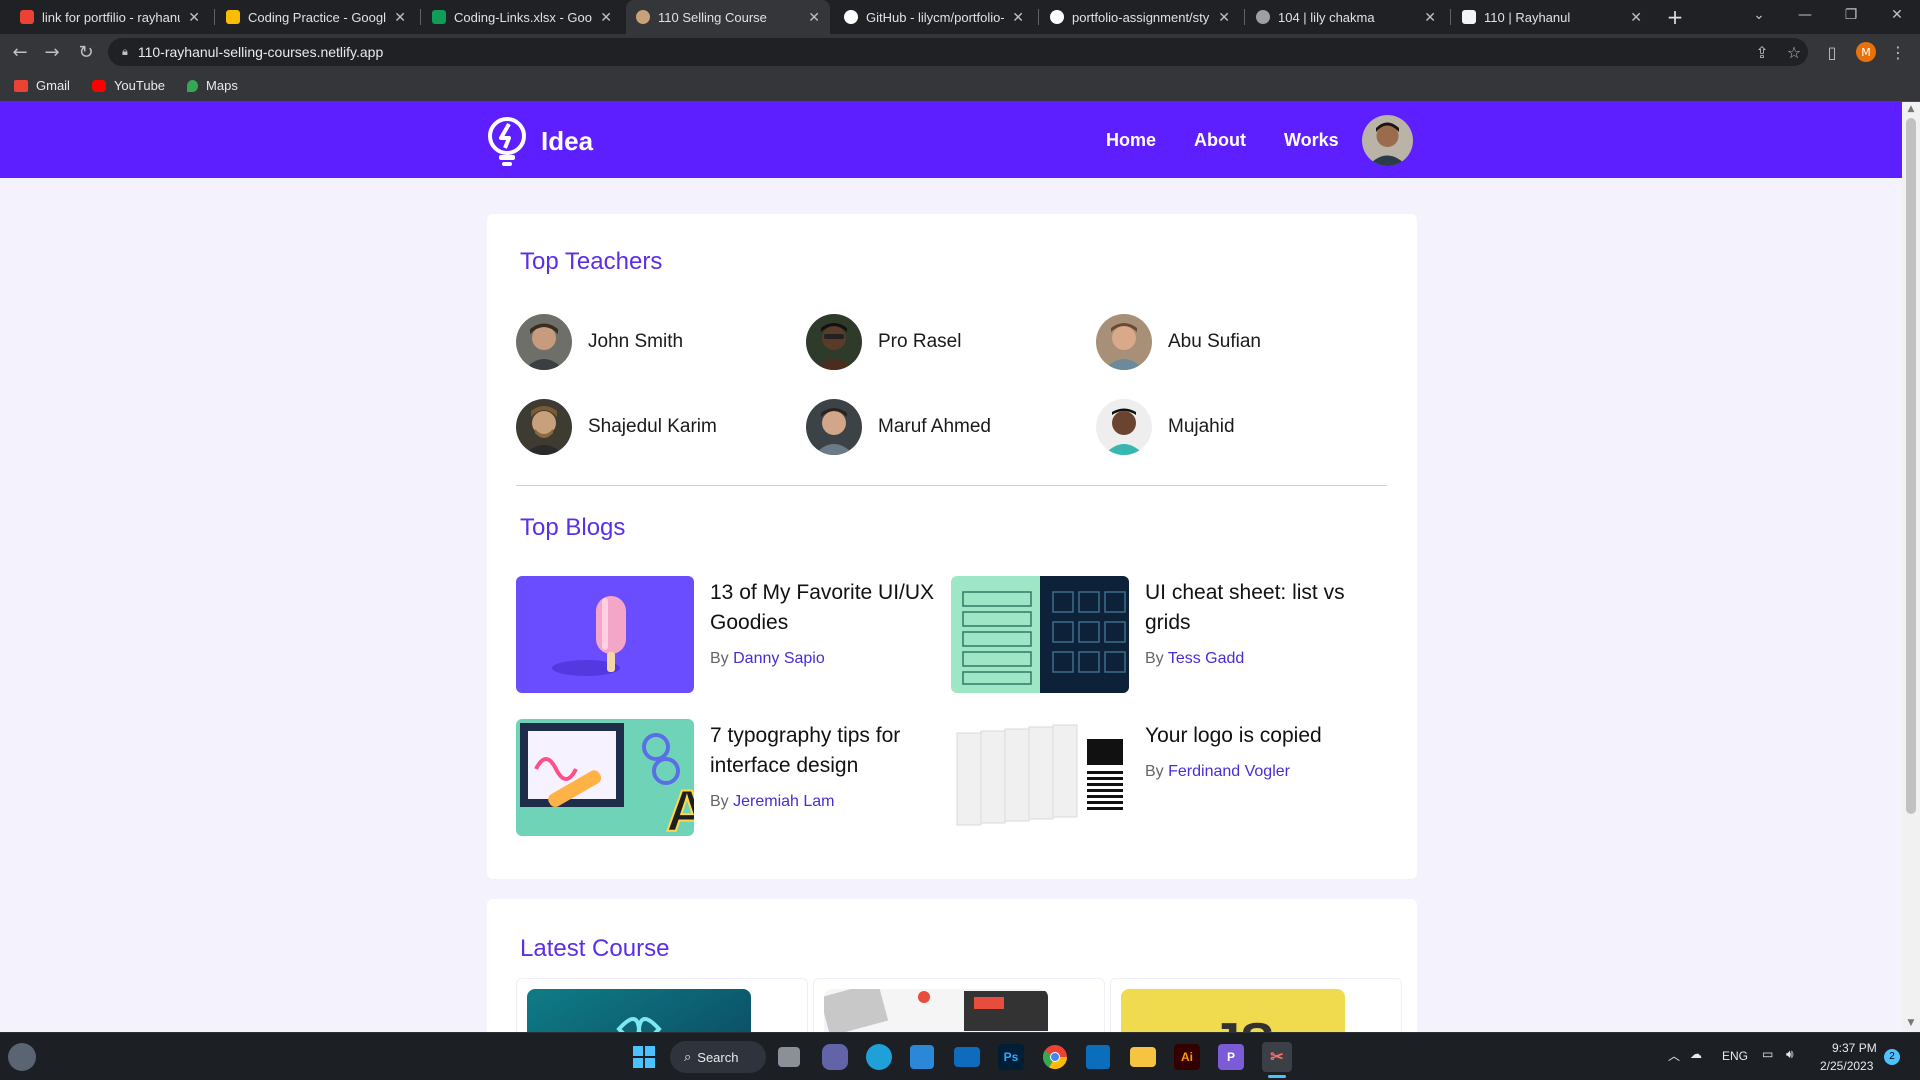  I want to click on tab-coding-practice: Coding Practice - Google D ✕, so click(316, 17).